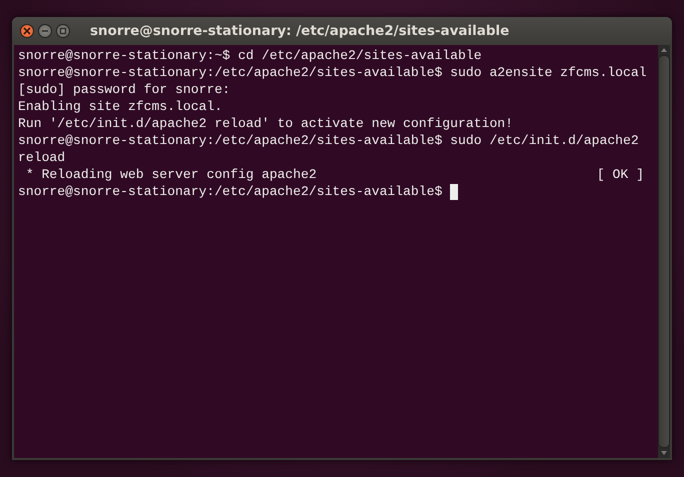 The width and height of the screenshot is (684, 477). Describe the element at coordinates (250, 55) in the screenshot. I see `terminal-line: snorre@snorre-stationary:~$ cd /etc/apache2/sites-available` at that location.